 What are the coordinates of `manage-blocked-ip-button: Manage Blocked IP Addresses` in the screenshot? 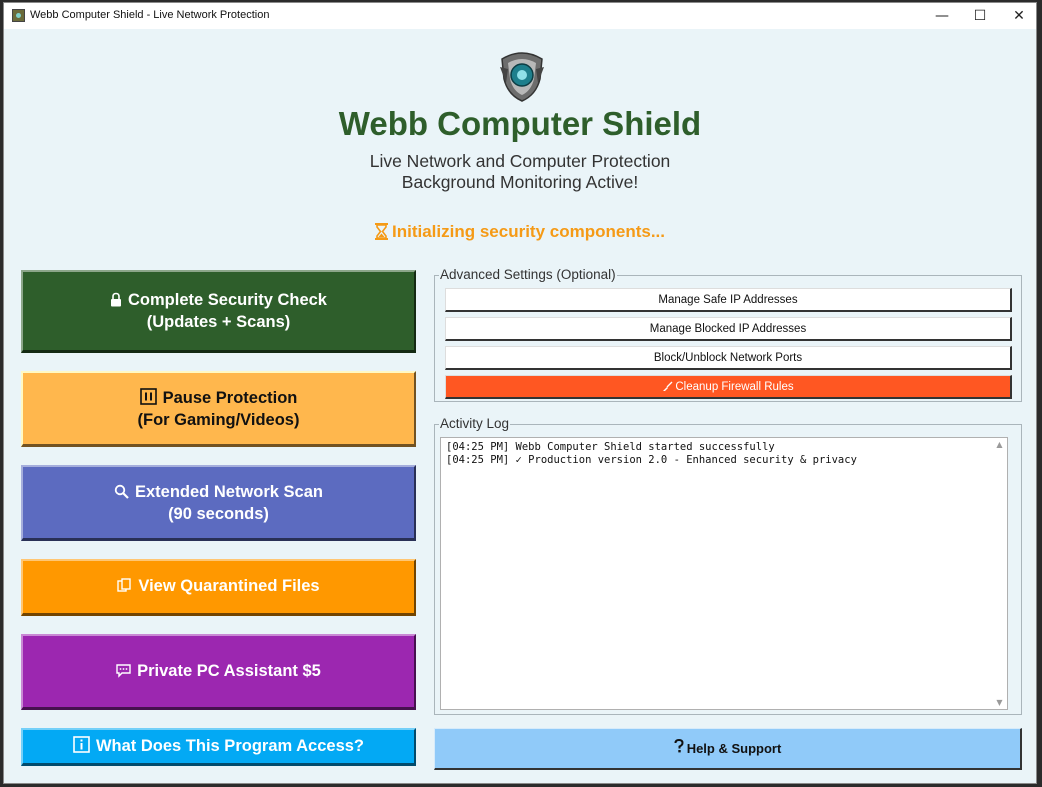 It's located at (728, 329).